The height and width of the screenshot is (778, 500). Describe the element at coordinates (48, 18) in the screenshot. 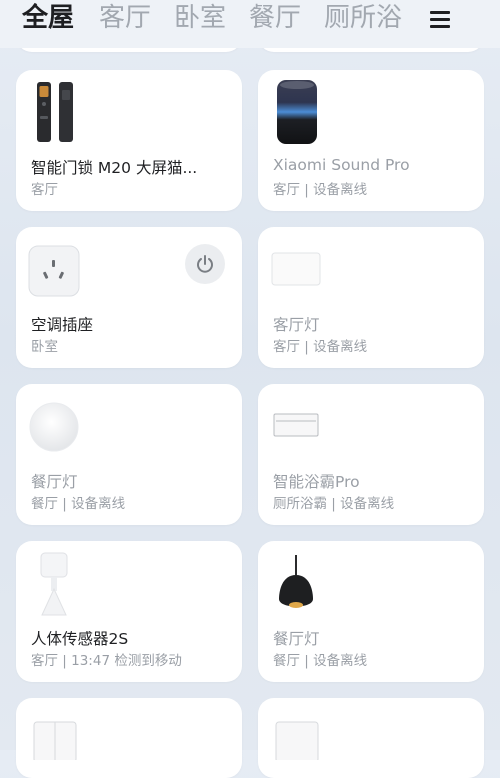

I see `tab-whole-house: 全屋` at that location.